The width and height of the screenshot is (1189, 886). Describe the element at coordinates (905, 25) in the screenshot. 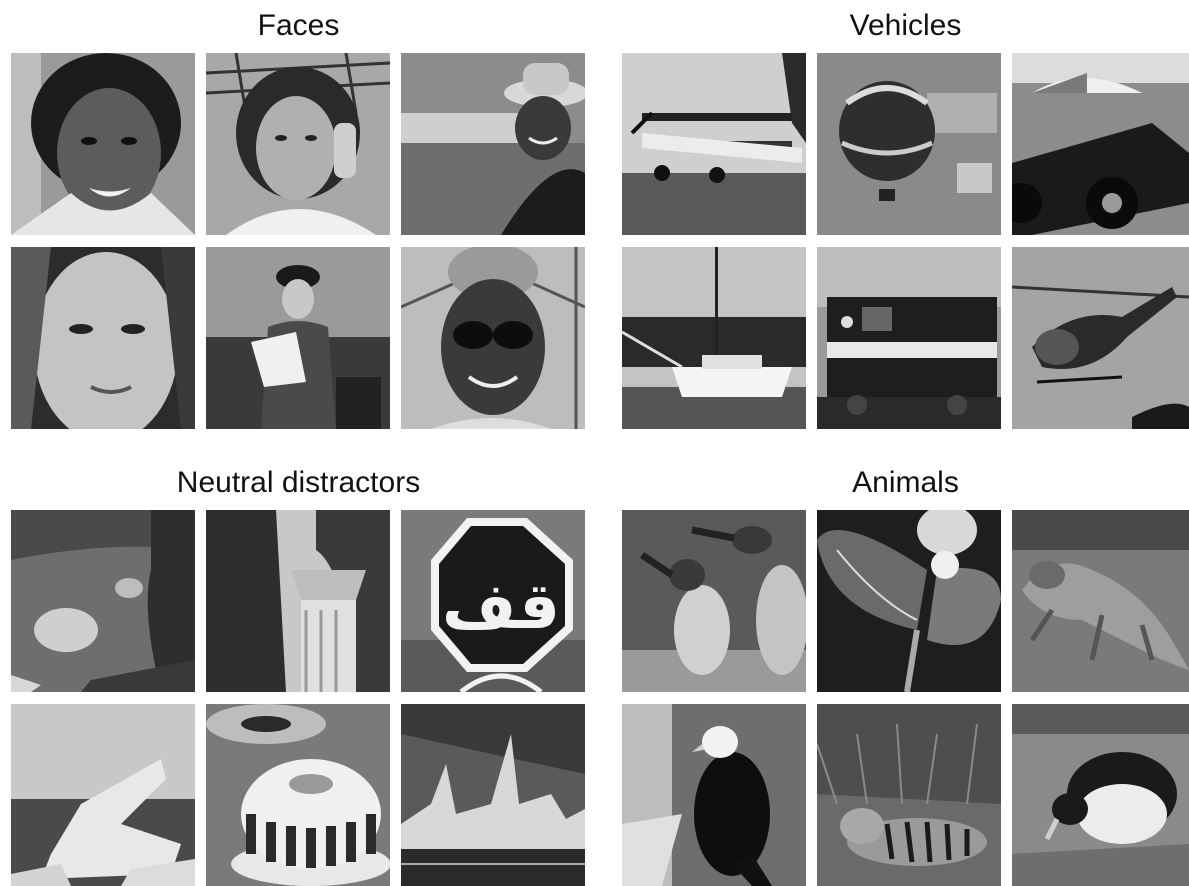

I see `vehicles-title: Vehicles` at that location.